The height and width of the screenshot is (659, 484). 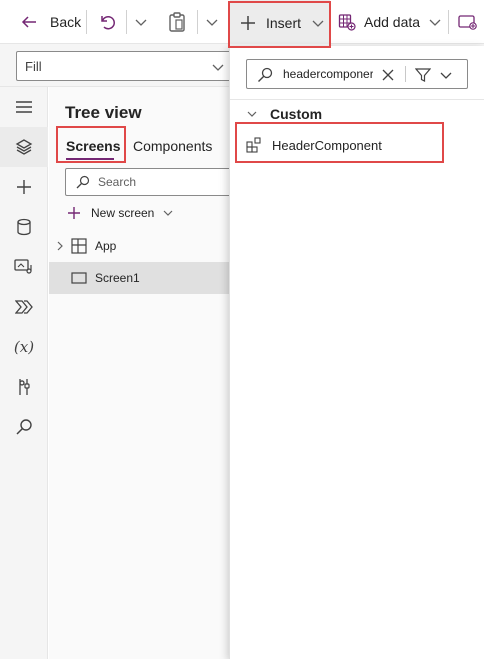 What do you see at coordinates (29, 22) in the screenshot?
I see `back-arrow-icon` at bounding box center [29, 22].